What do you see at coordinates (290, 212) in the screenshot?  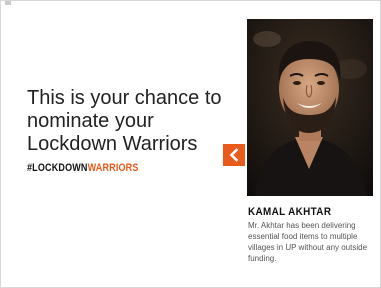 I see `featured-person-name: KAMAL AKHTAR` at bounding box center [290, 212].